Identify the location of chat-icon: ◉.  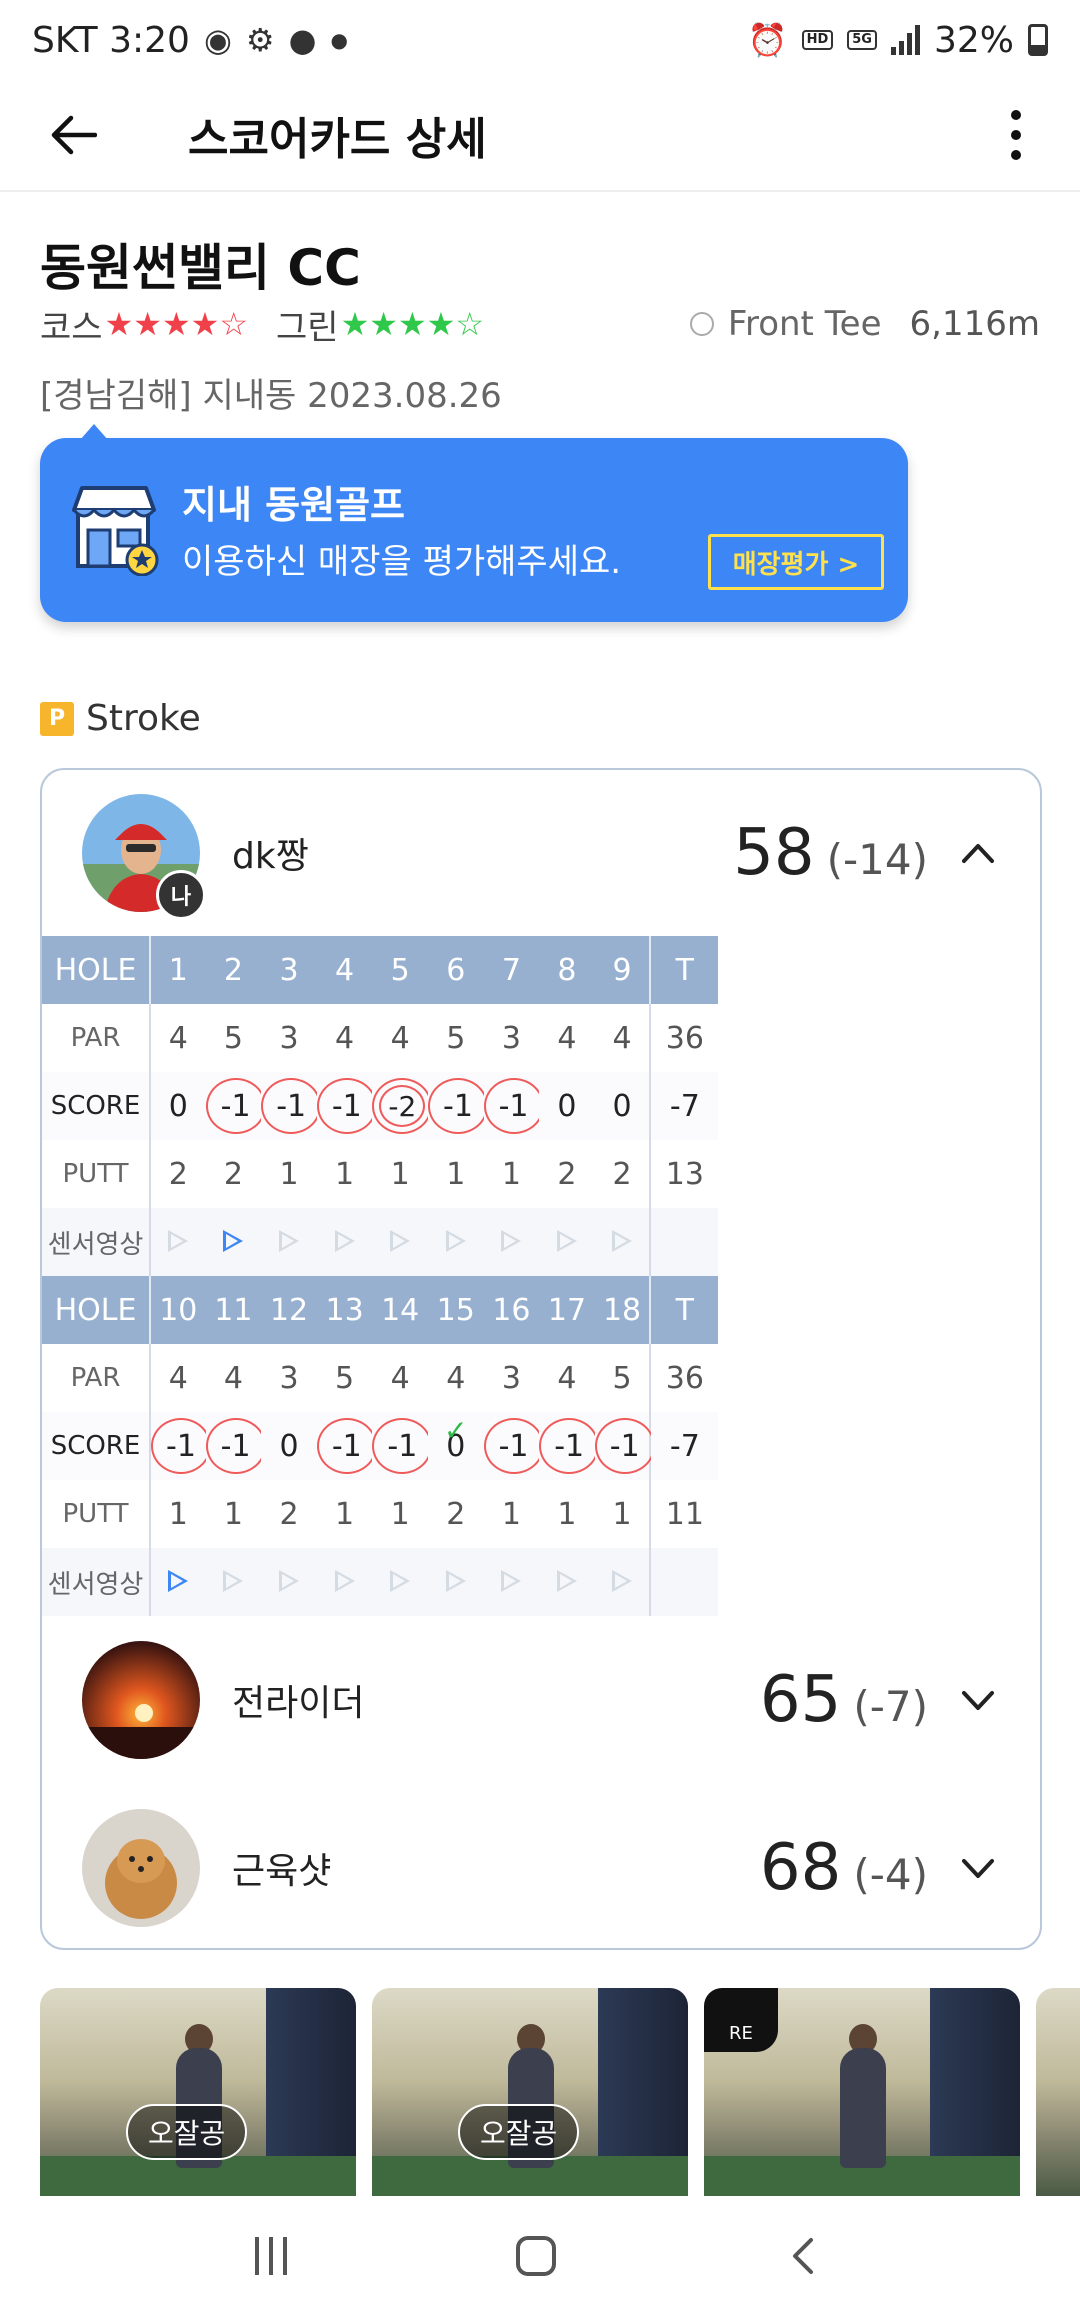
(217, 40).